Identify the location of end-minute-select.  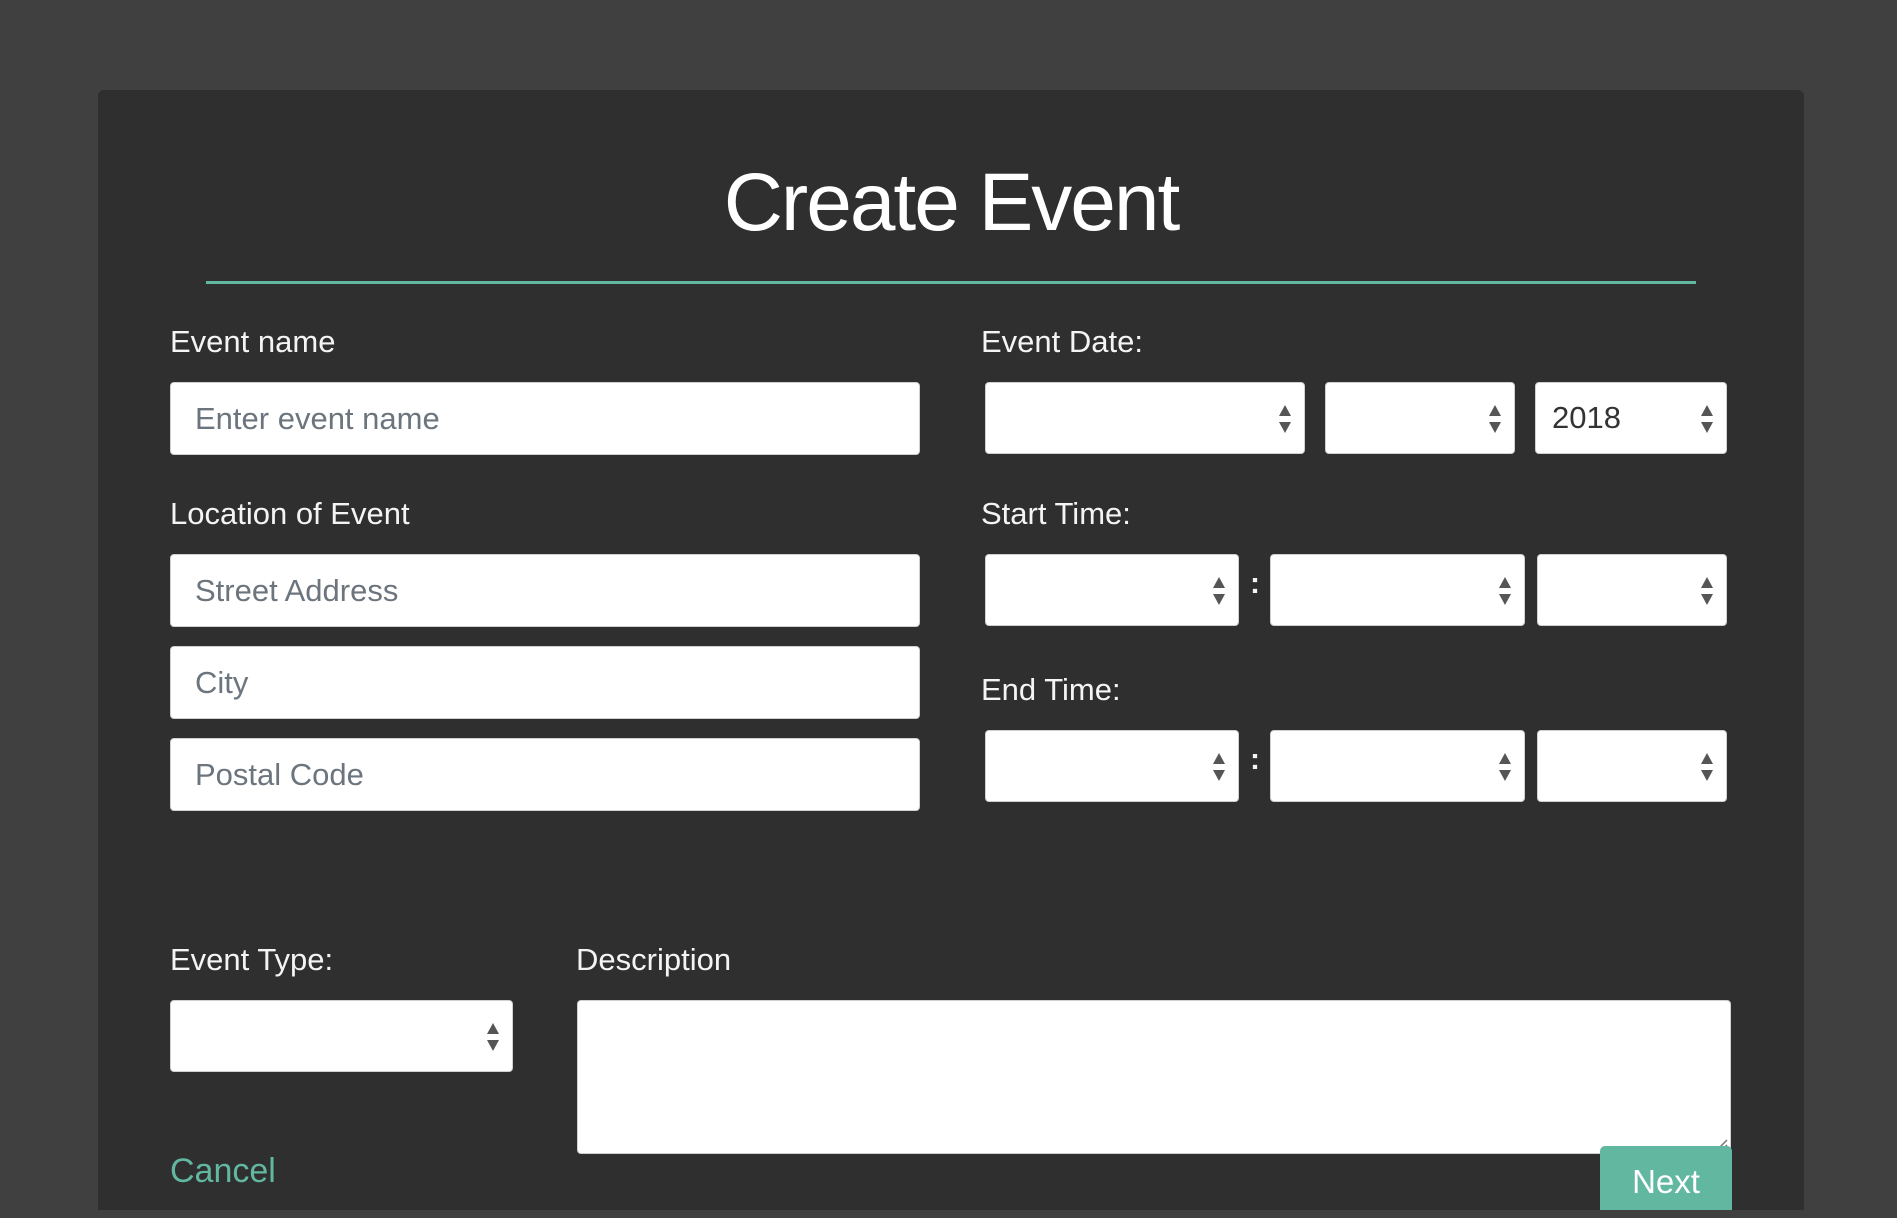
(1397, 766).